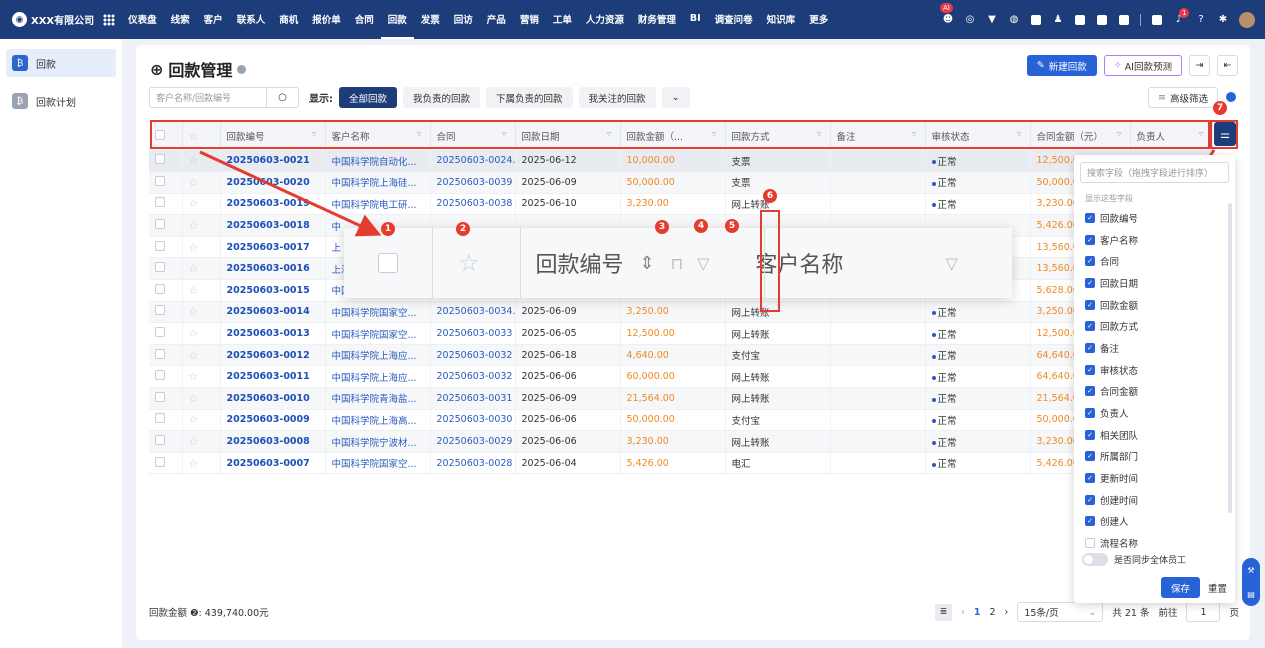 The width and height of the screenshot is (1265, 648). What do you see at coordinates (1090, 543) in the screenshot?
I see `field-checkbox` at bounding box center [1090, 543].